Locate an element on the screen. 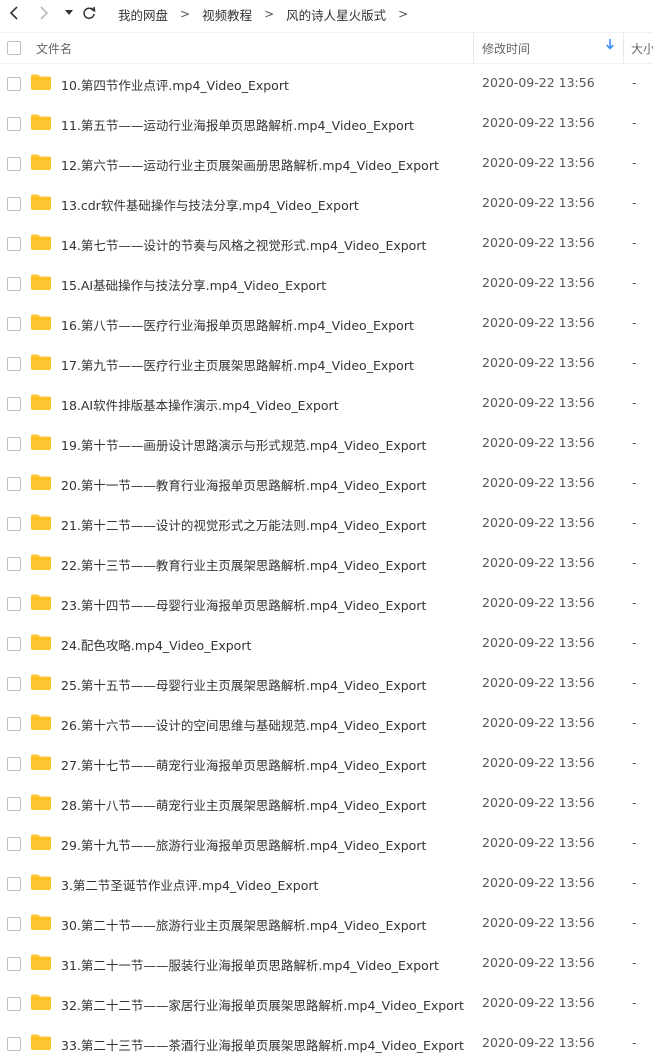 Image resolution: width=653 pixels, height=1064 pixels. breadcrumb-item: 我的网盘 is located at coordinates (143, 14).